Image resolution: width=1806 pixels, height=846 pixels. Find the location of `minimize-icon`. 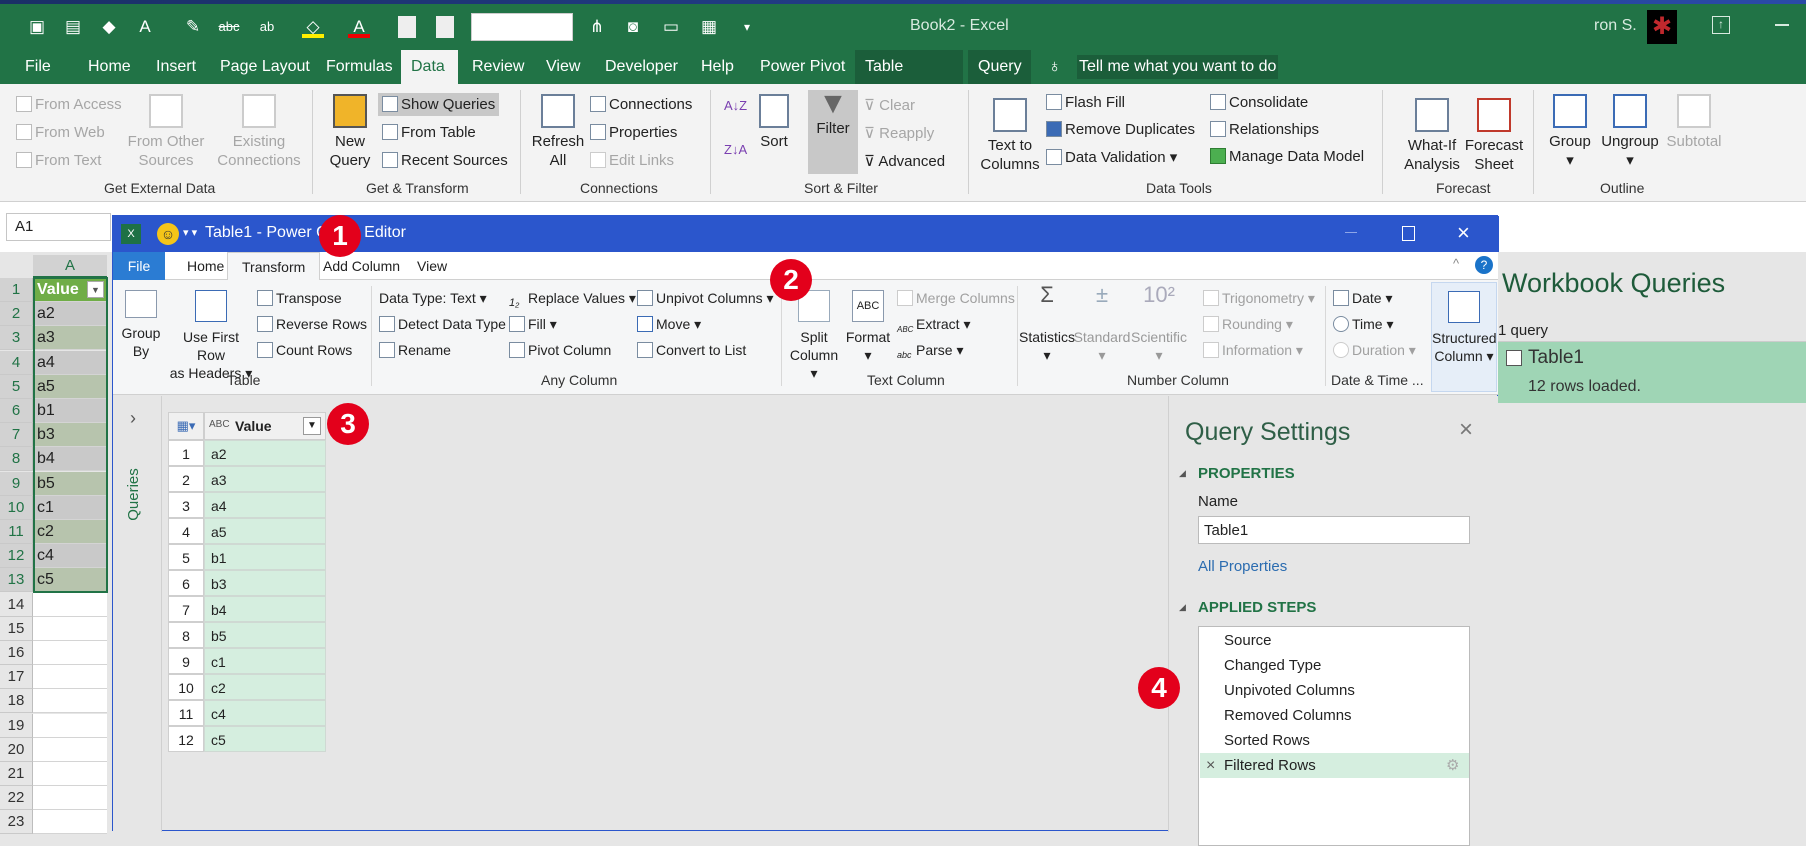

minimize-icon is located at coordinates (1351, 232).